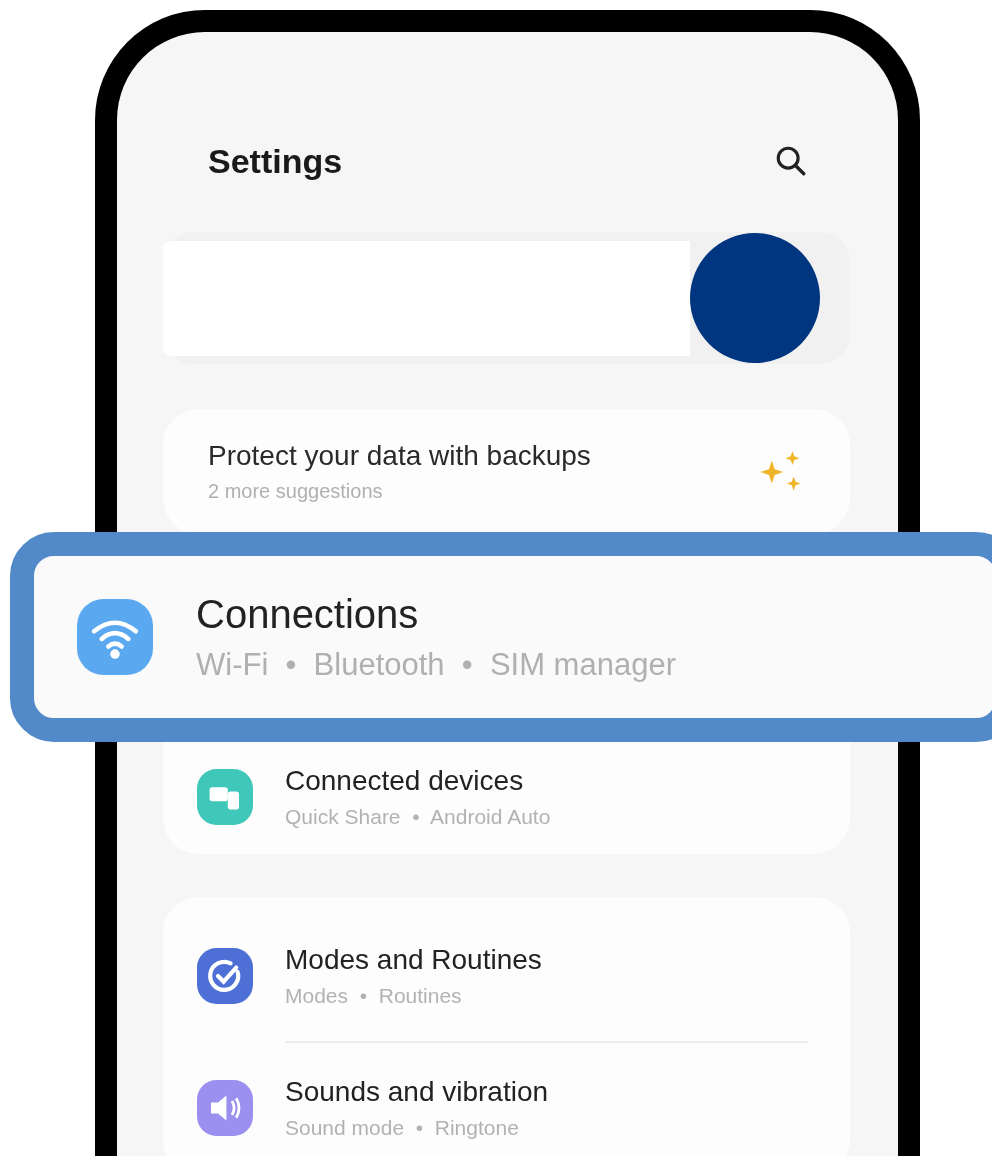  What do you see at coordinates (225, 1108) in the screenshot?
I see `speaker-icon` at bounding box center [225, 1108].